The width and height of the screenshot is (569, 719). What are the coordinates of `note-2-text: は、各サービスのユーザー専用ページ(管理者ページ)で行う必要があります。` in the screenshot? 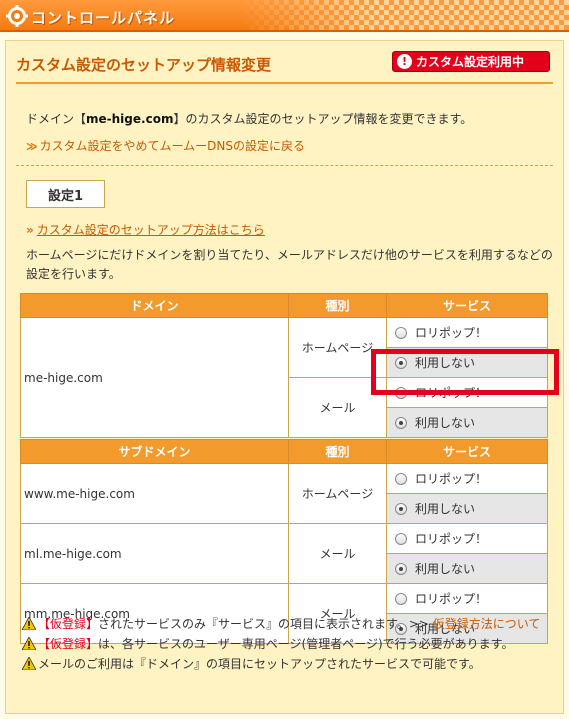 It's located at (306, 644).